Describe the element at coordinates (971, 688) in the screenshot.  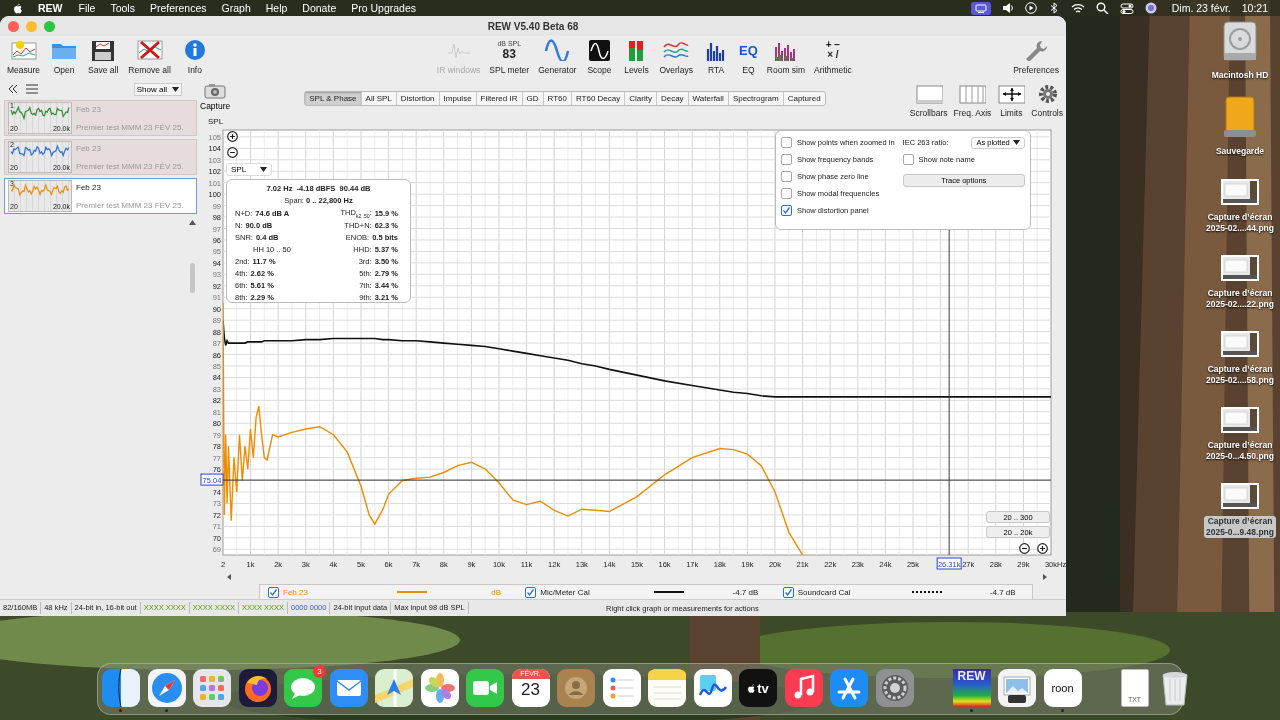
I see `spectrogram-icon: REW` at that location.